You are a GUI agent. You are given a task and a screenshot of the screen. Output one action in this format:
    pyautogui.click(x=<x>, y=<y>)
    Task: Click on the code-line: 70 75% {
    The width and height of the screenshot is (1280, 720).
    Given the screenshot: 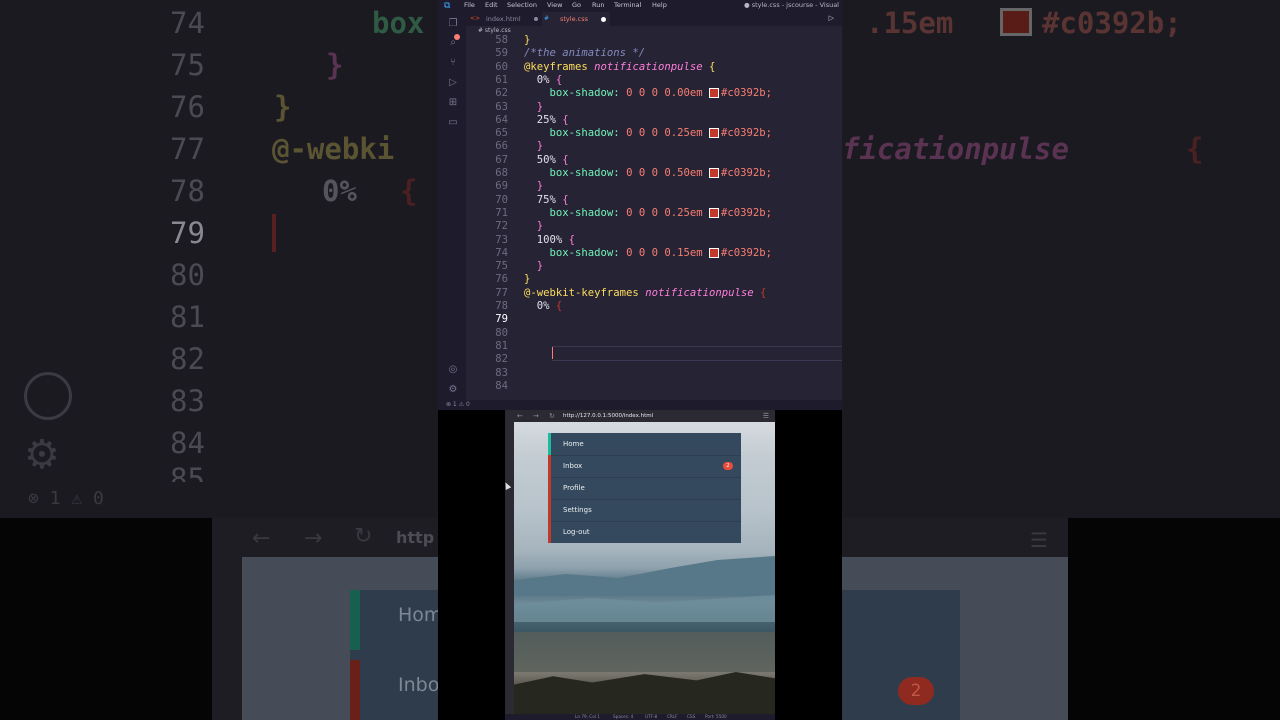 What is the action you would take?
    pyautogui.click(x=532, y=199)
    